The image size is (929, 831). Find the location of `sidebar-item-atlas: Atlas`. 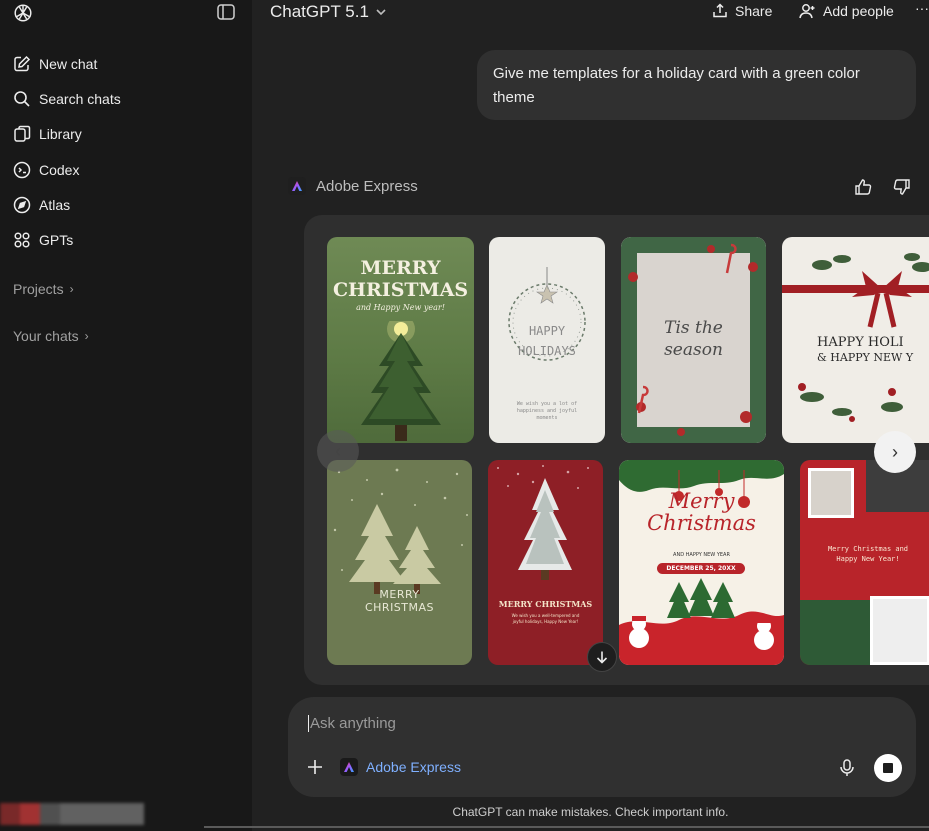

sidebar-item-atlas: Atlas is located at coordinates (126, 204).